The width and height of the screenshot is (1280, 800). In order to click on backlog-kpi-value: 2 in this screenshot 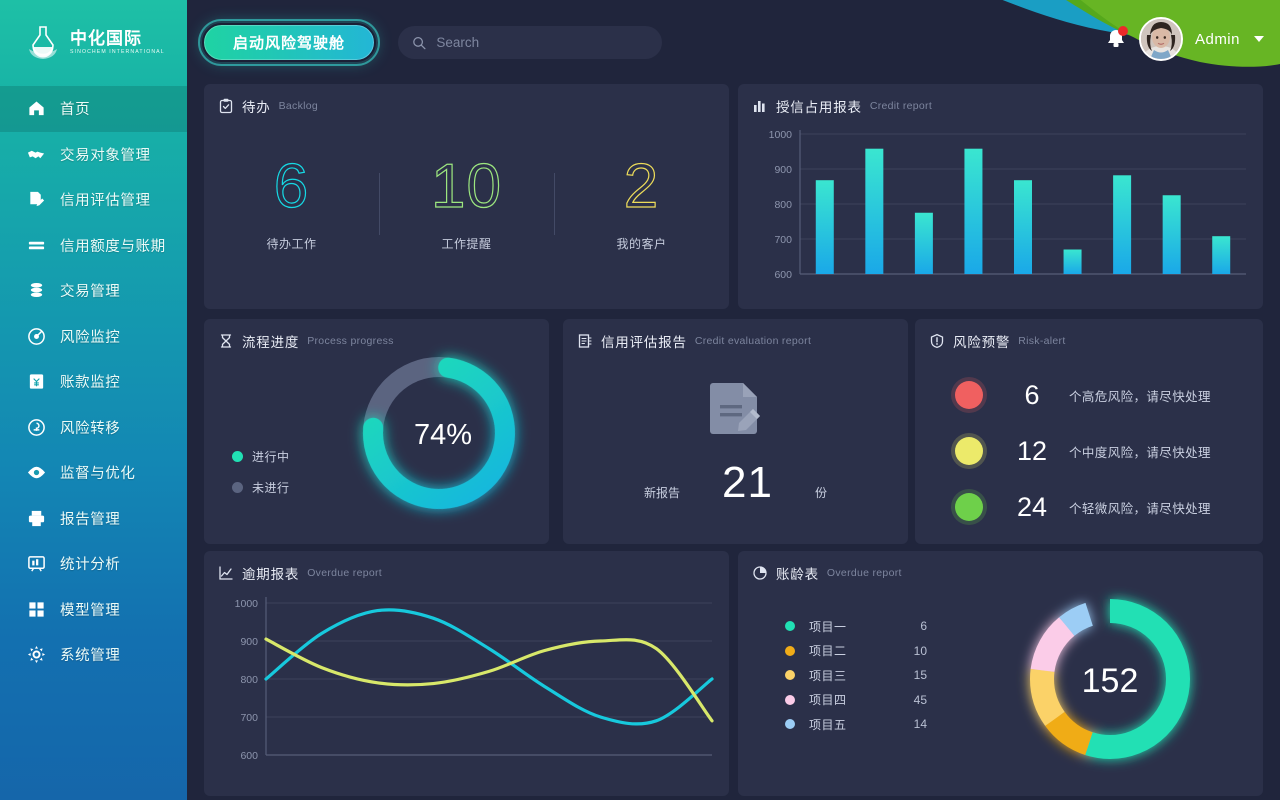, I will do `click(641, 186)`.